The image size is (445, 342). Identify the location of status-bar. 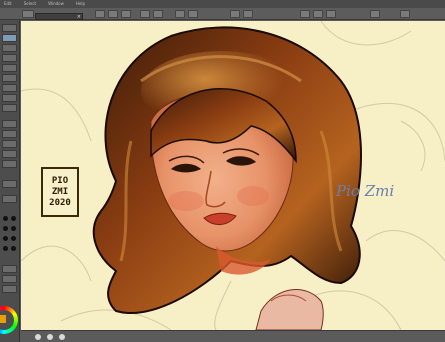
(233, 336).